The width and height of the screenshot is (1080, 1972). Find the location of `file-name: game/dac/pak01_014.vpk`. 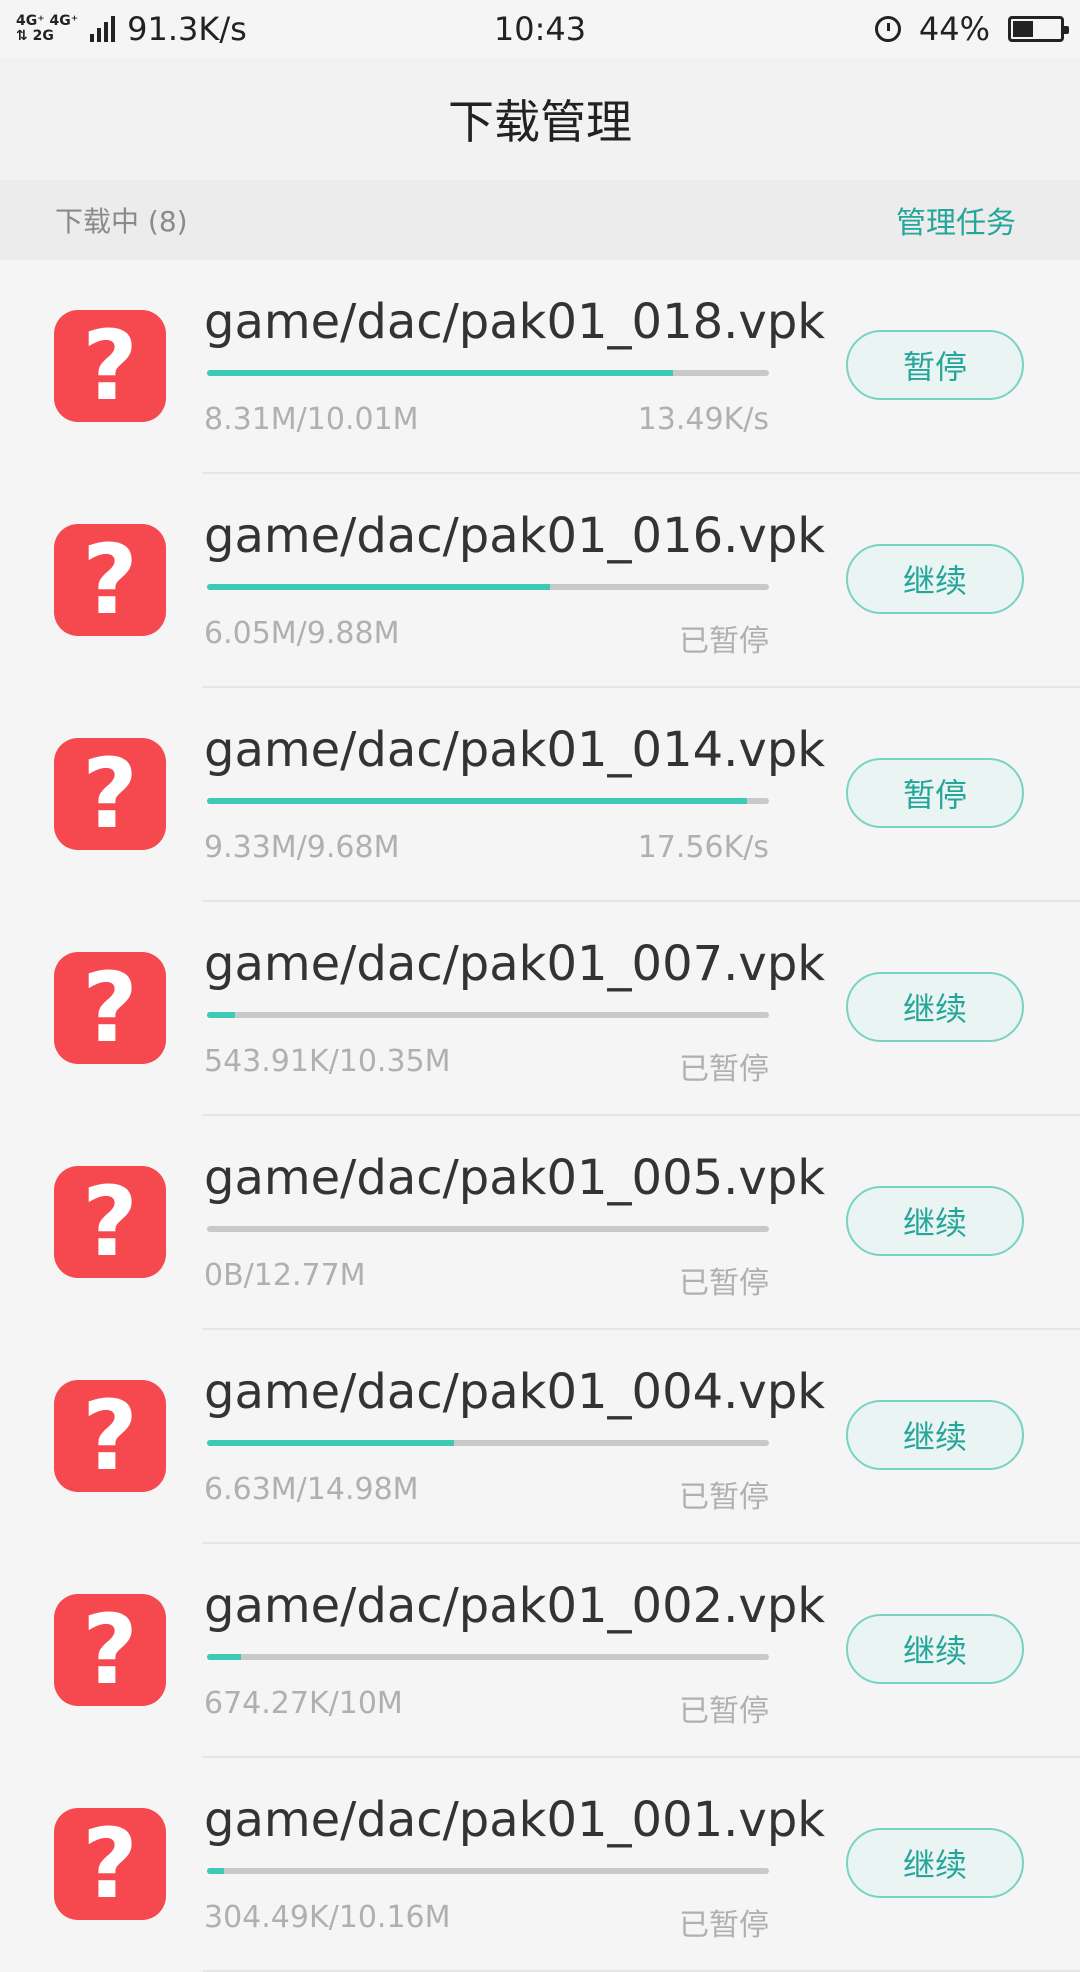

file-name: game/dac/pak01_014.vpk is located at coordinates (515, 750).